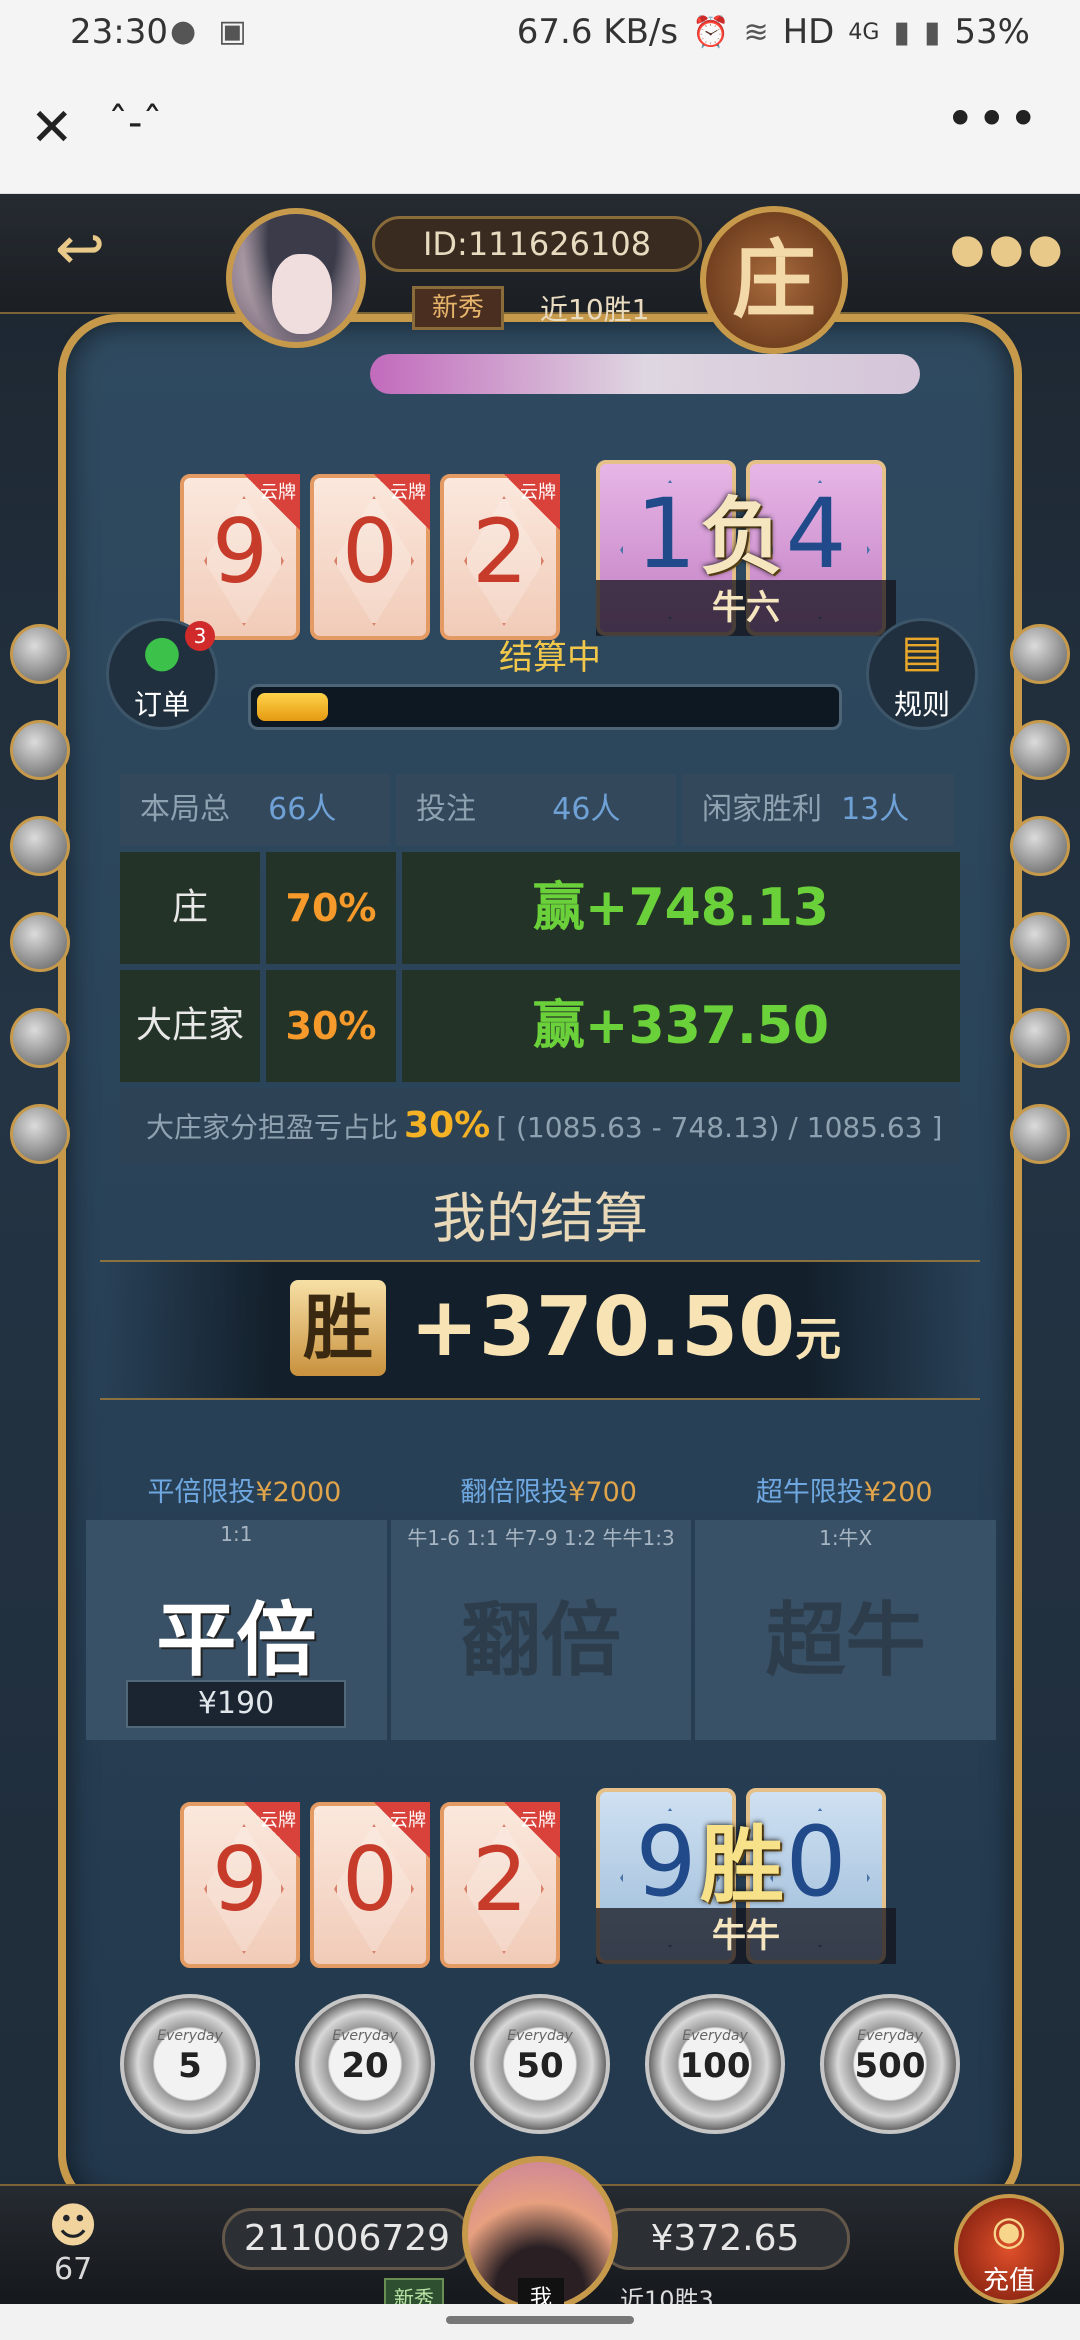 The image size is (1080, 2340). What do you see at coordinates (667, 2295) in the screenshot?
I see `my-record: 近10胜3` at bounding box center [667, 2295].